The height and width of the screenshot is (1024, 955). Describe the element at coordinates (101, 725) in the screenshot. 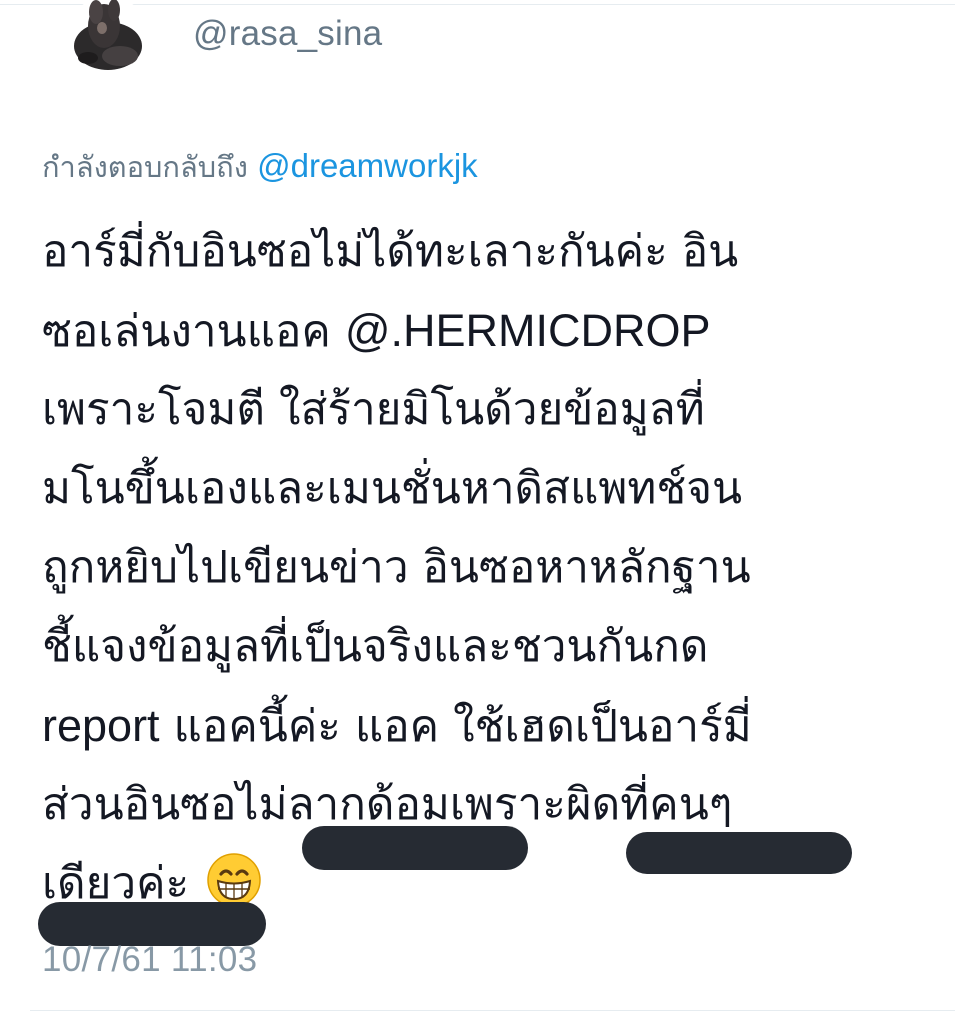

I see `tweet-line-text: report` at that location.